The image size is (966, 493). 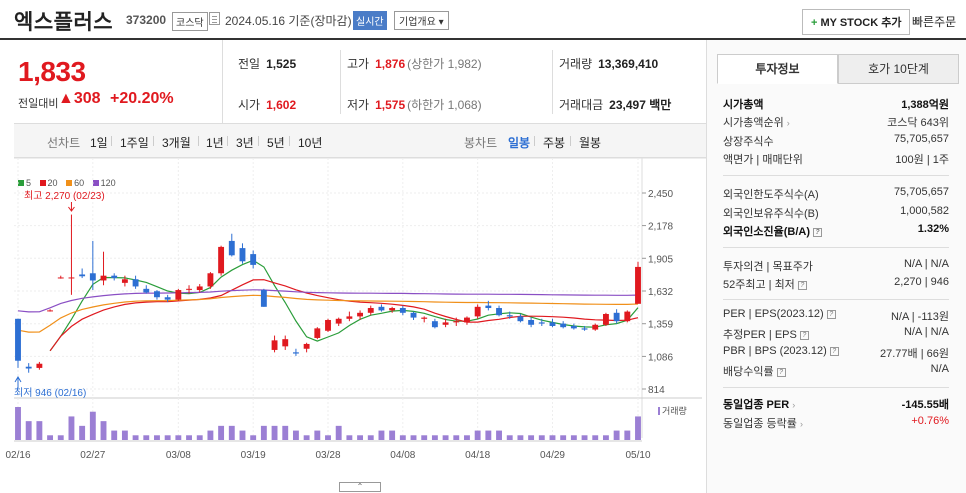 I want to click on per-row: PER | EPS(2023.12)? N/A | -113원, so click(x=836, y=315).